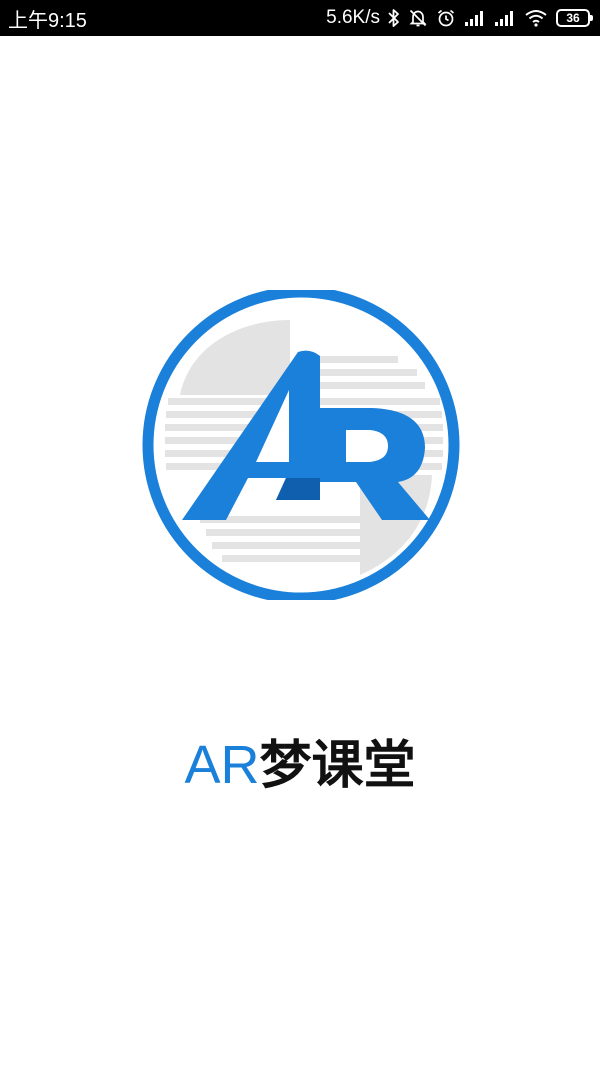 The height and width of the screenshot is (1067, 600). What do you see at coordinates (222, 765) in the screenshot?
I see `app-name-ar: AR` at bounding box center [222, 765].